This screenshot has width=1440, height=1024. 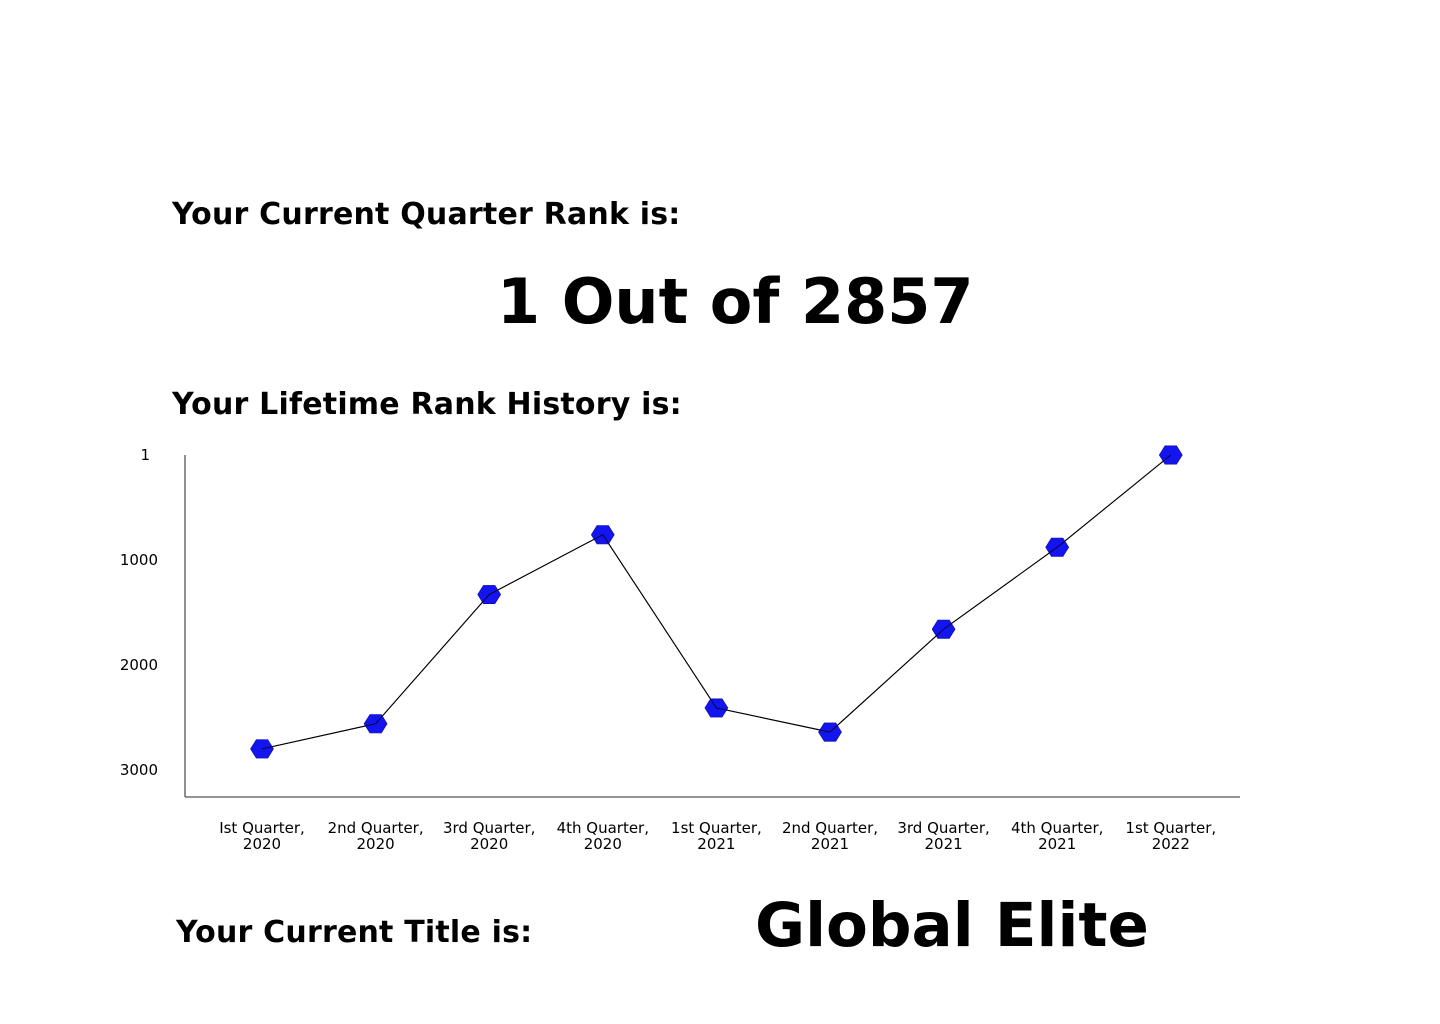 I want to click on x-category-label: 3rd Quarter, 2020, so click(x=489, y=836).